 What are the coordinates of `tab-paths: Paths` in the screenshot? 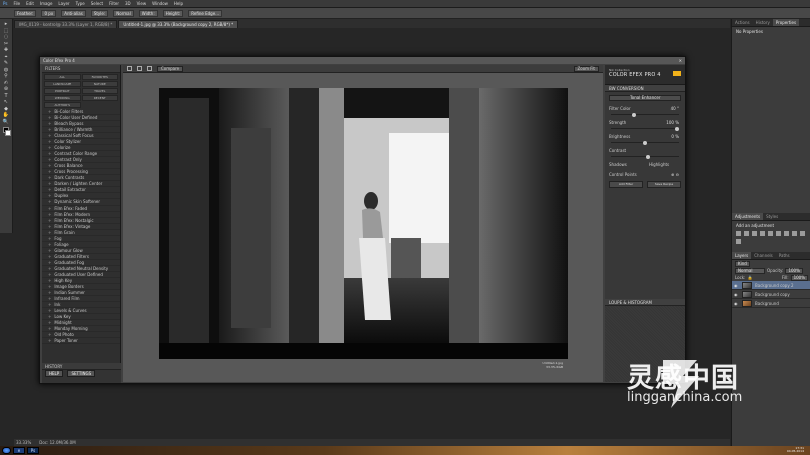 It's located at (784, 255).